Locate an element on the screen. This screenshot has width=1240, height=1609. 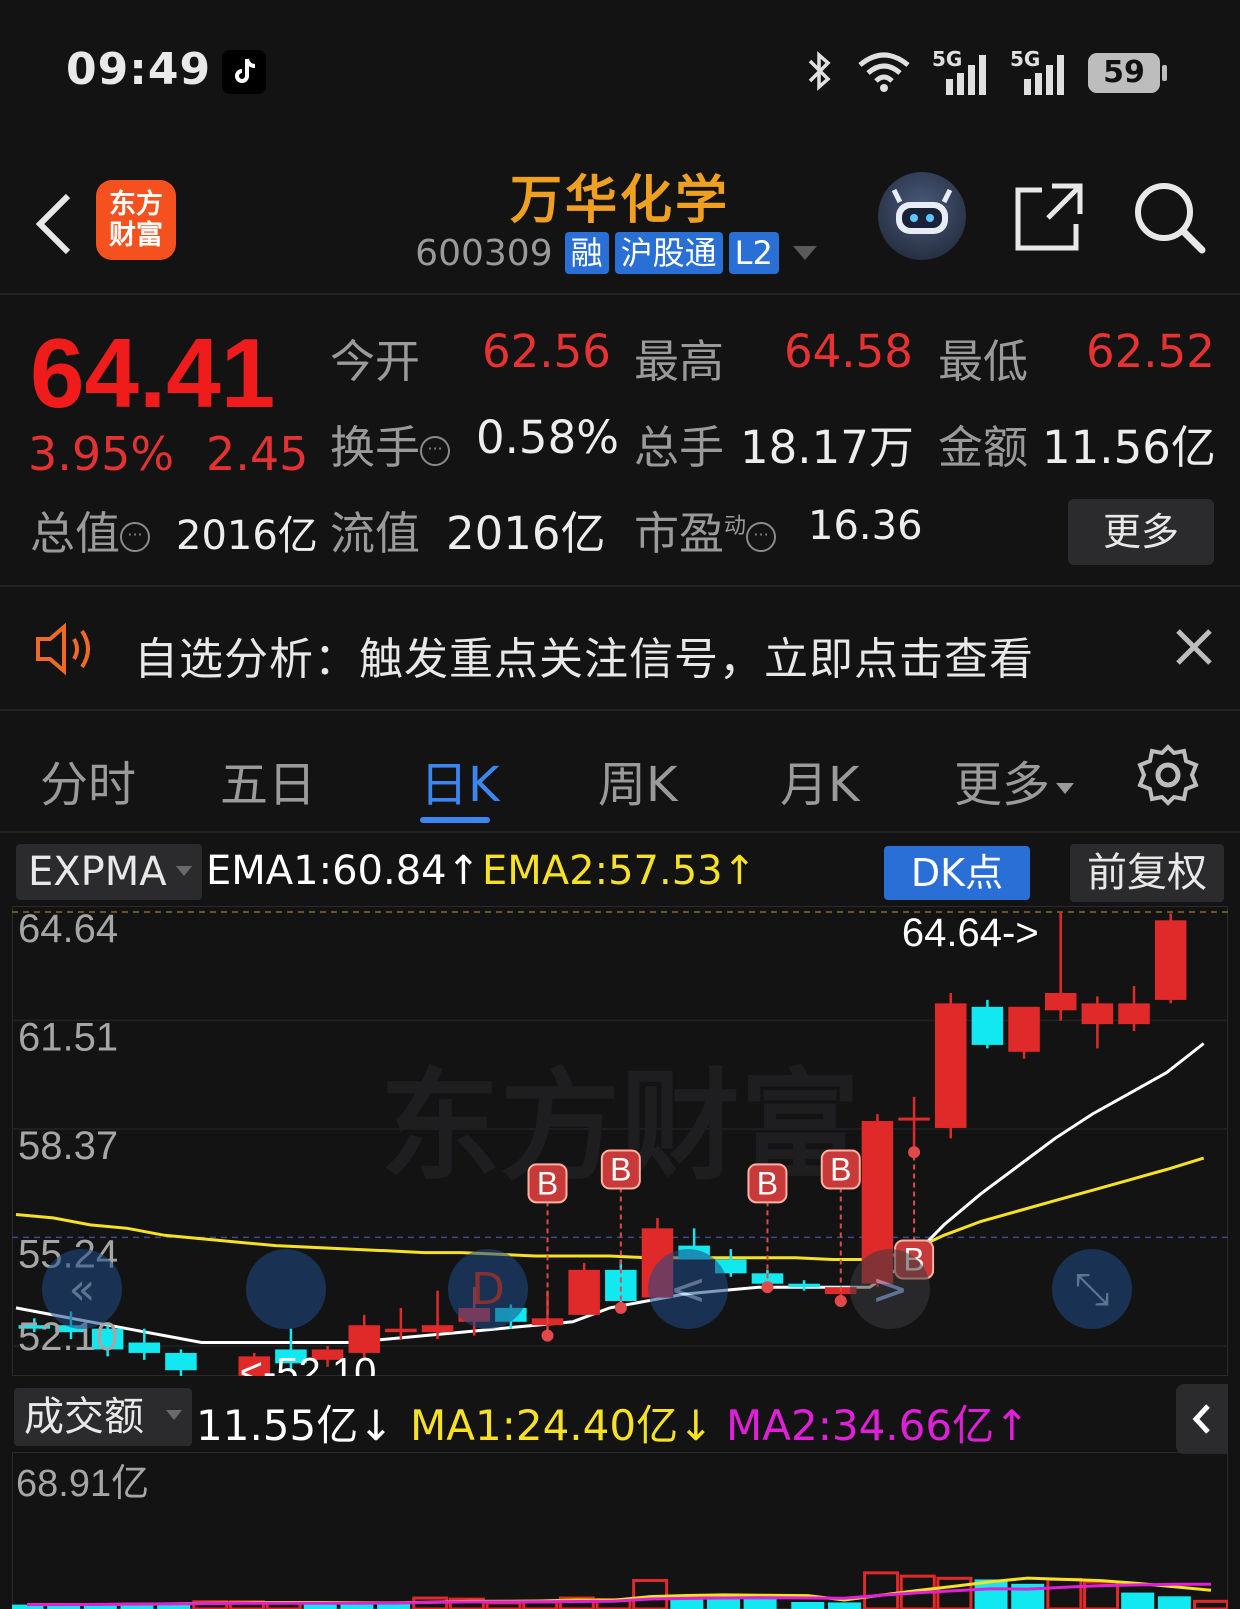
chart-settings-button is located at coordinates (1168, 775).